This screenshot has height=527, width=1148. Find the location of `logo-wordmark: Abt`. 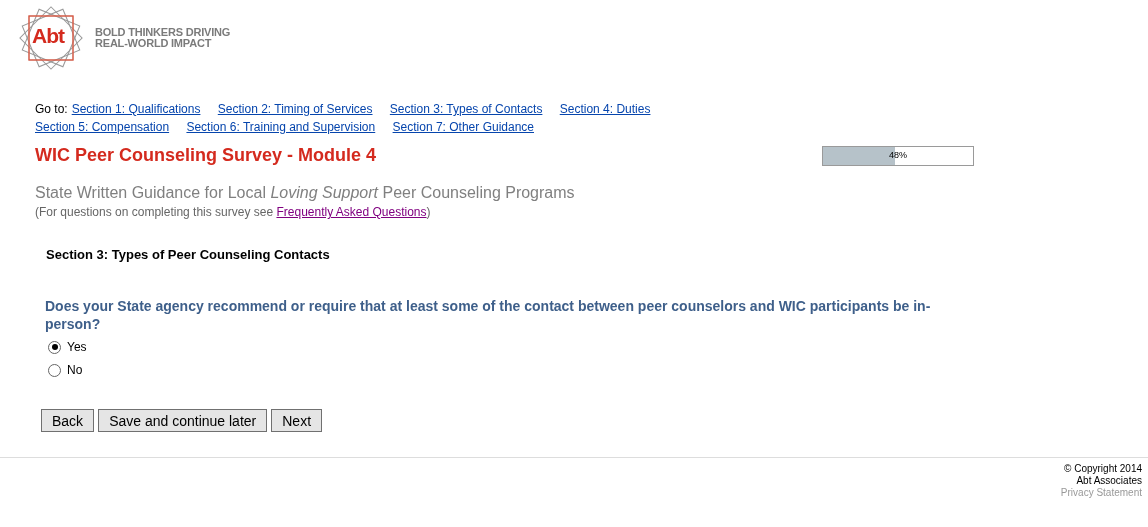

logo-wordmark: Abt is located at coordinates (48, 36).